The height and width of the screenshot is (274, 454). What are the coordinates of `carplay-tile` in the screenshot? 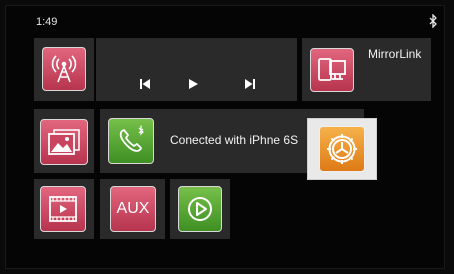 It's located at (200, 209).